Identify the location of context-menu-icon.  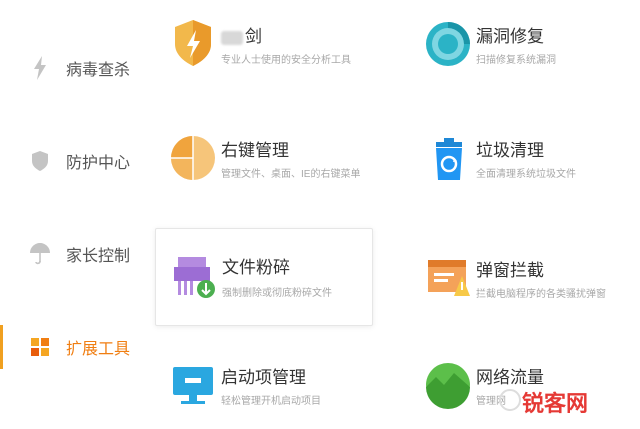
(193, 156).